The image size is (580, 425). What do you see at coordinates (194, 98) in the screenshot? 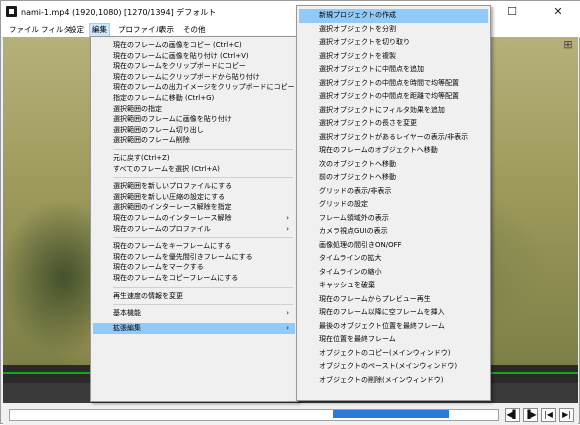
I see `edit-menu-item: 指定のフレームに移動 (Ctrl+G)` at bounding box center [194, 98].